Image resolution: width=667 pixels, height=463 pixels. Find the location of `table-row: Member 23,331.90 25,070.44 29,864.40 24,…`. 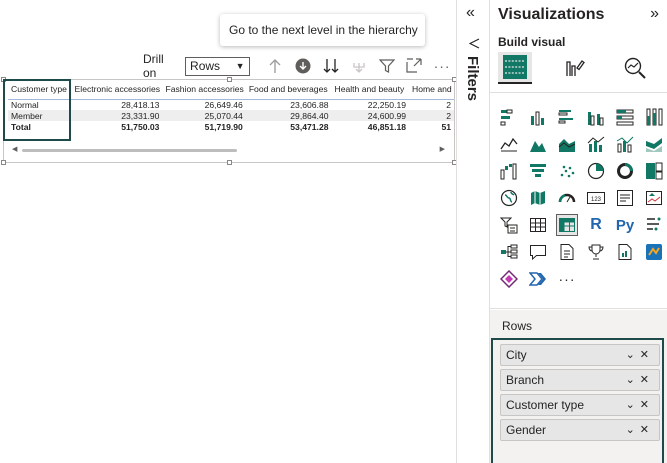

table-row: Member 23,331.90 25,070.44 29,864.40 24,… is located at coordinates (231, 115).